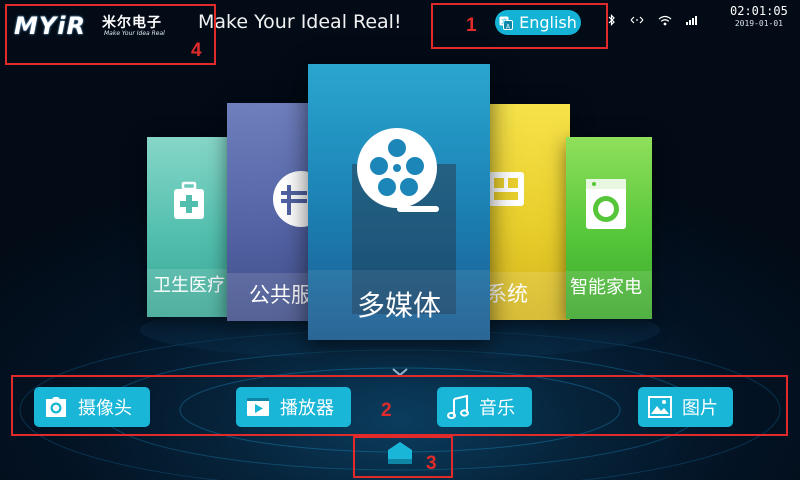  Describe the element at coordinates (386, 410) in the screenshot. I see `annotation-number-2: 2` at that location.